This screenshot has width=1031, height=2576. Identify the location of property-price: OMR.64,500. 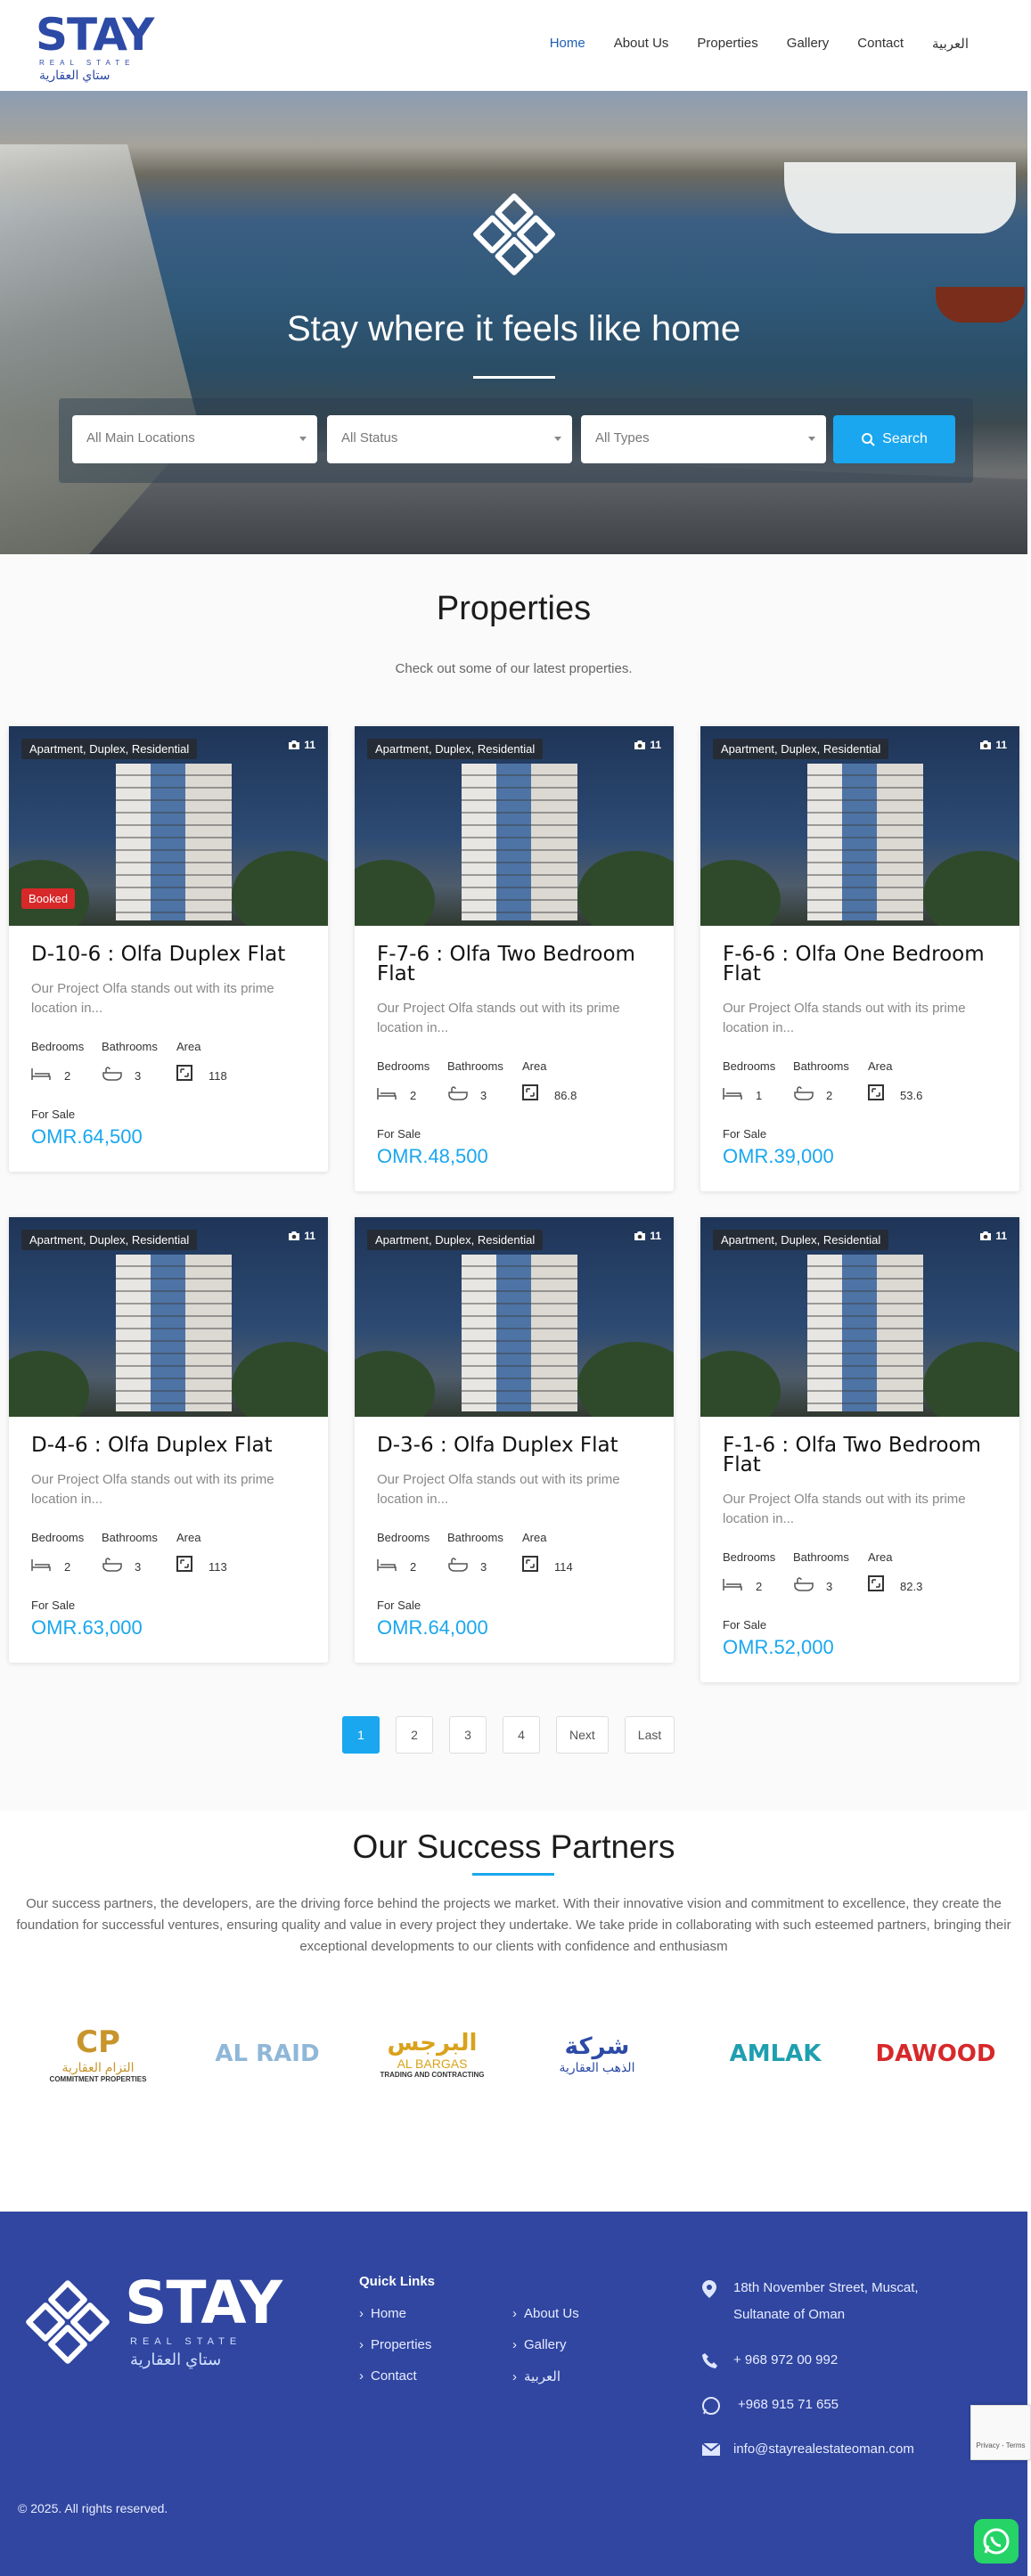
(87, 1136).